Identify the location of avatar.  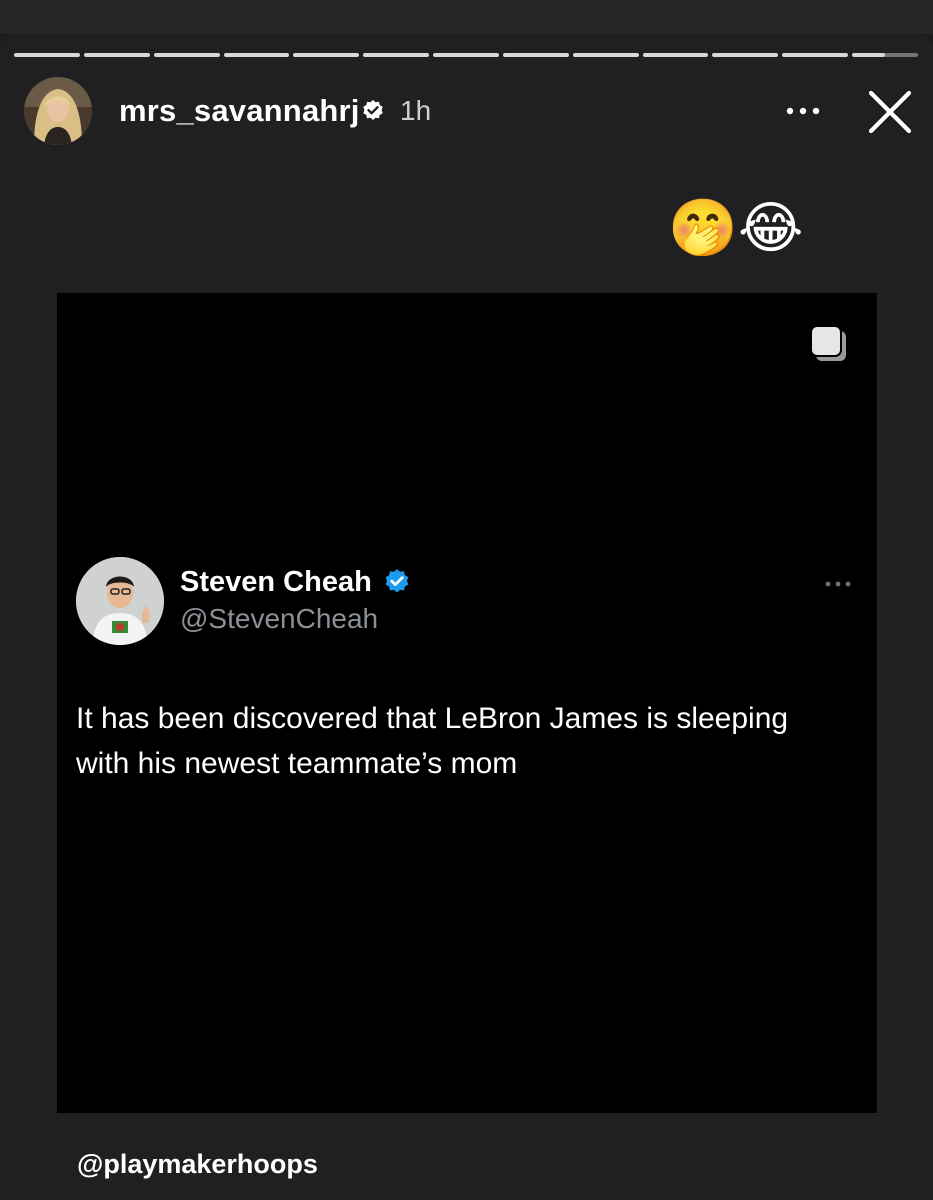
(58, 111).